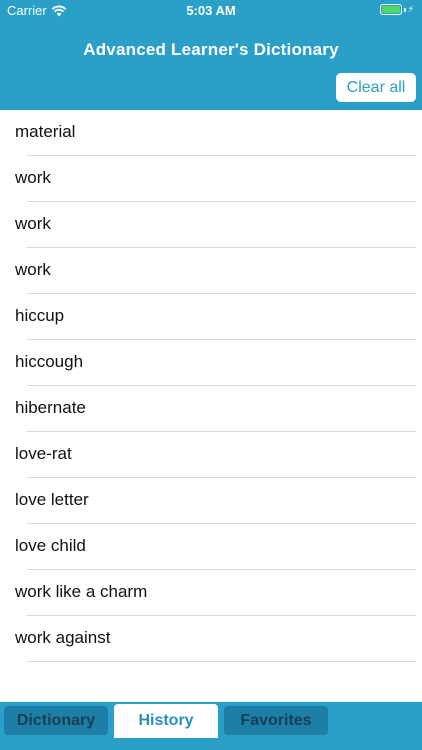 The image size is (422, 750). I want to click on charging-bolt-icon: ⚡, so click(410, 9).